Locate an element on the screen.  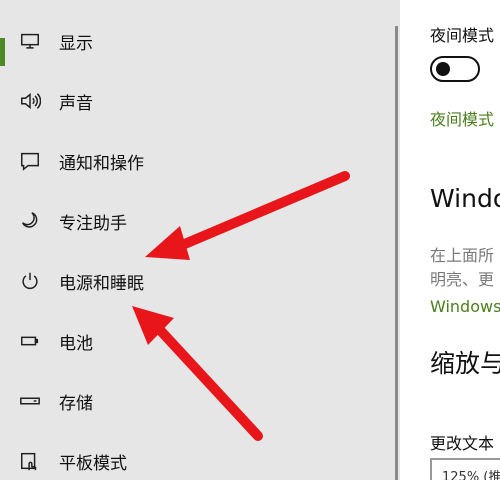
sidebar-item-label: 平板模式 is located at coordinates (93, 463).